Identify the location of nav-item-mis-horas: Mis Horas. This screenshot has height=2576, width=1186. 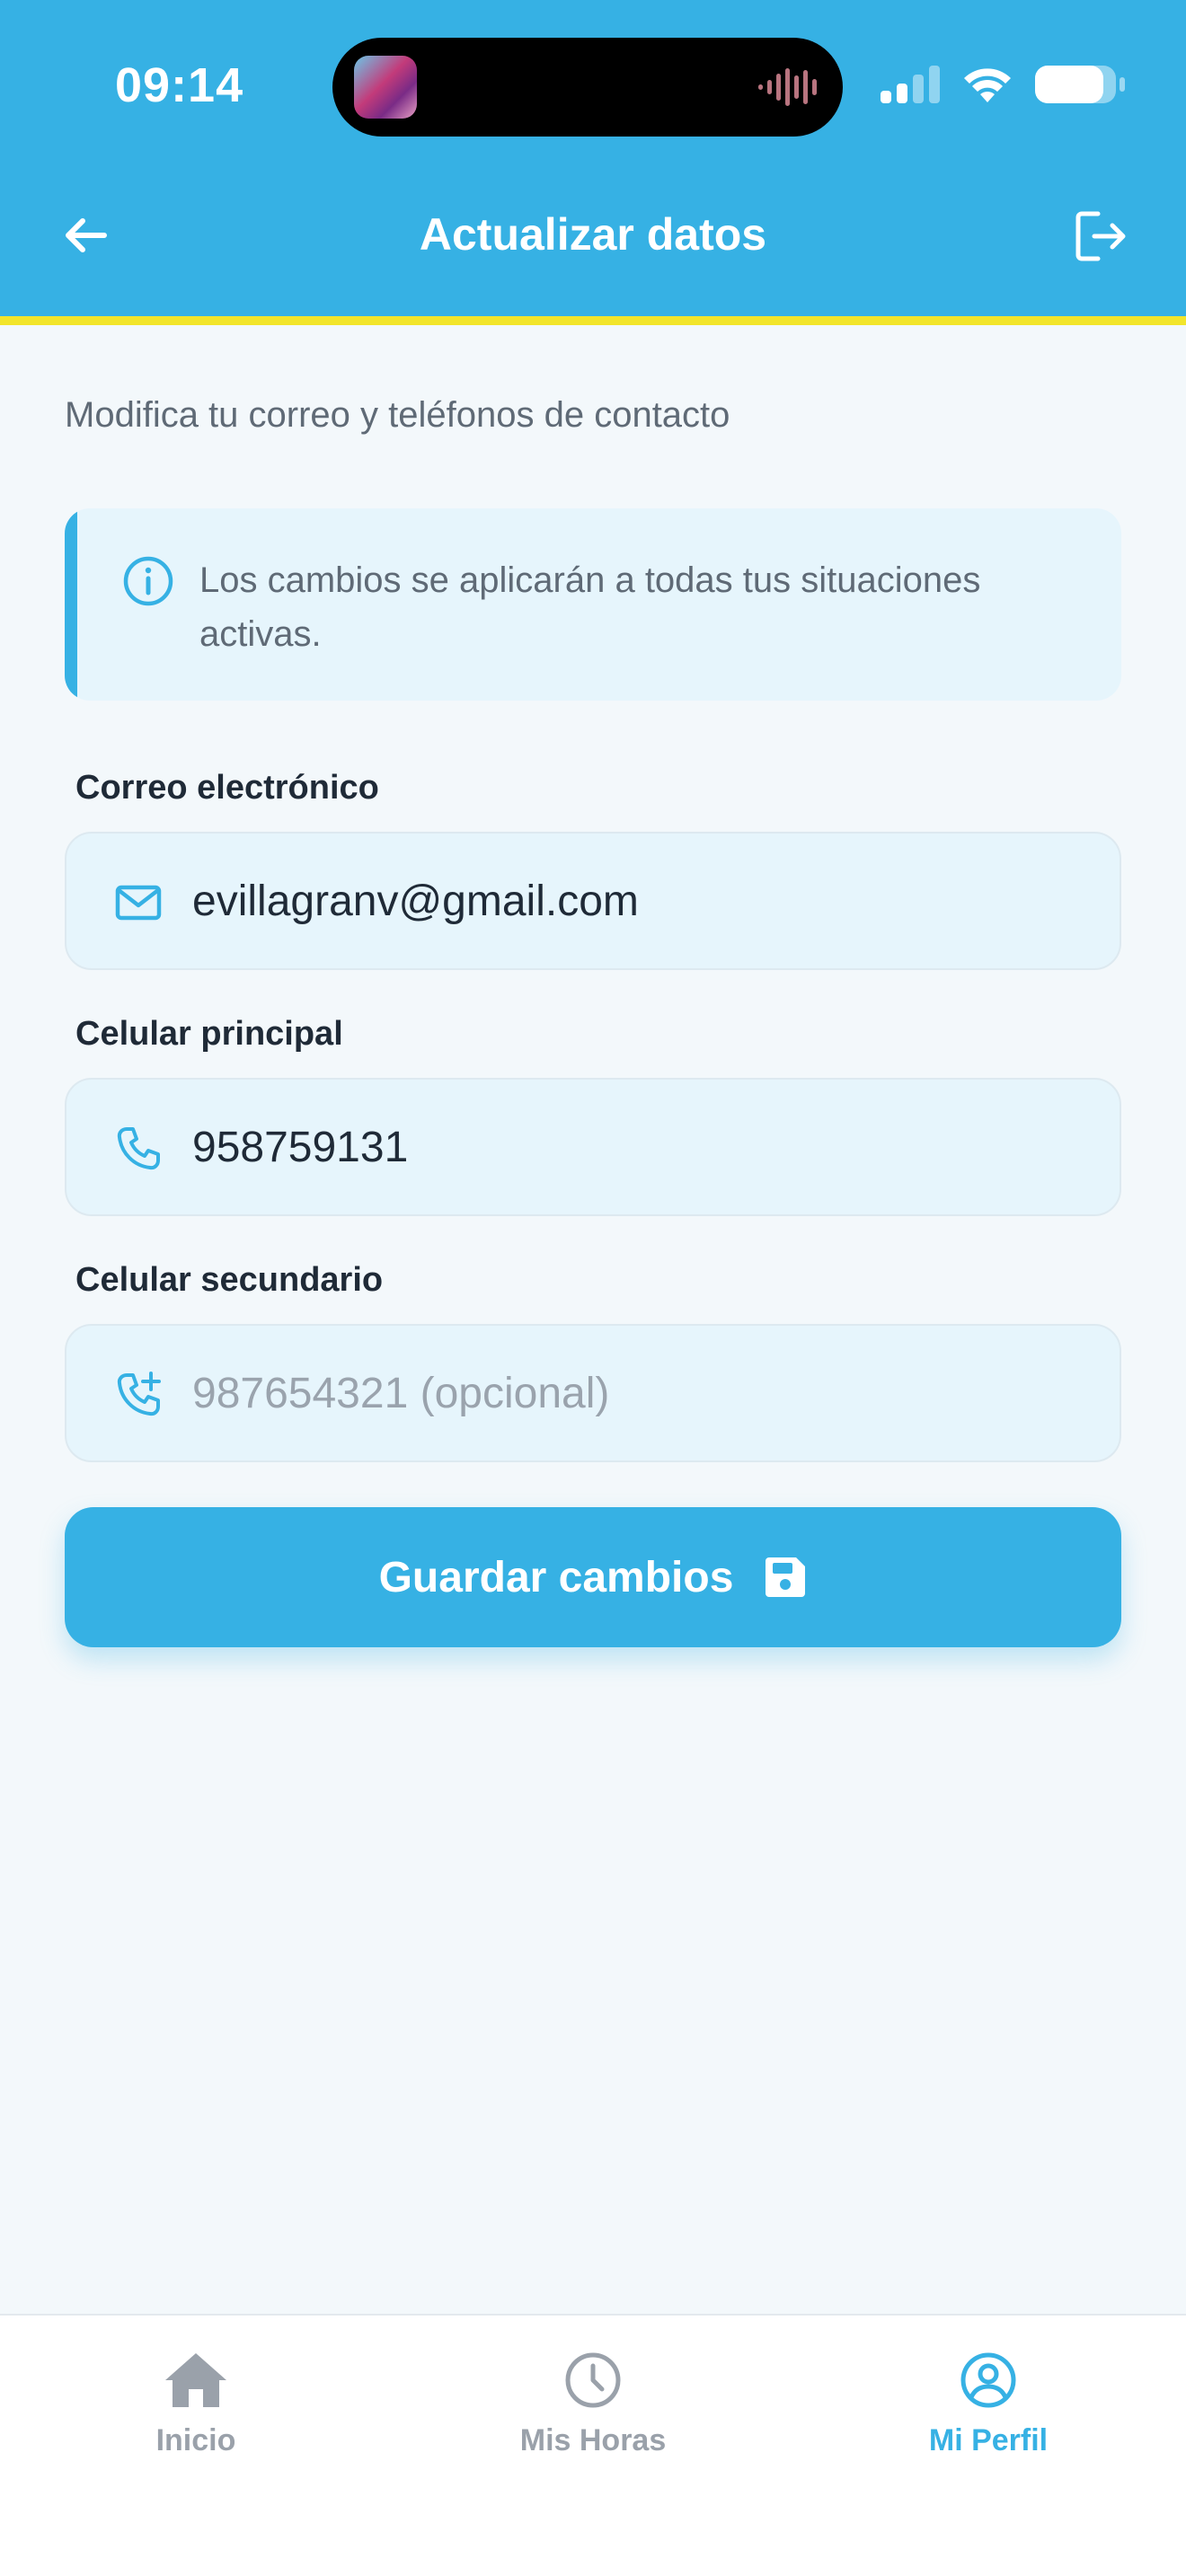
(593, 2404).